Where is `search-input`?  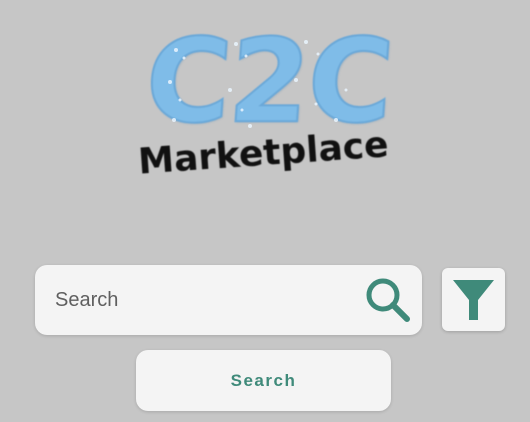
search-input is located at coordinates (210, 300).